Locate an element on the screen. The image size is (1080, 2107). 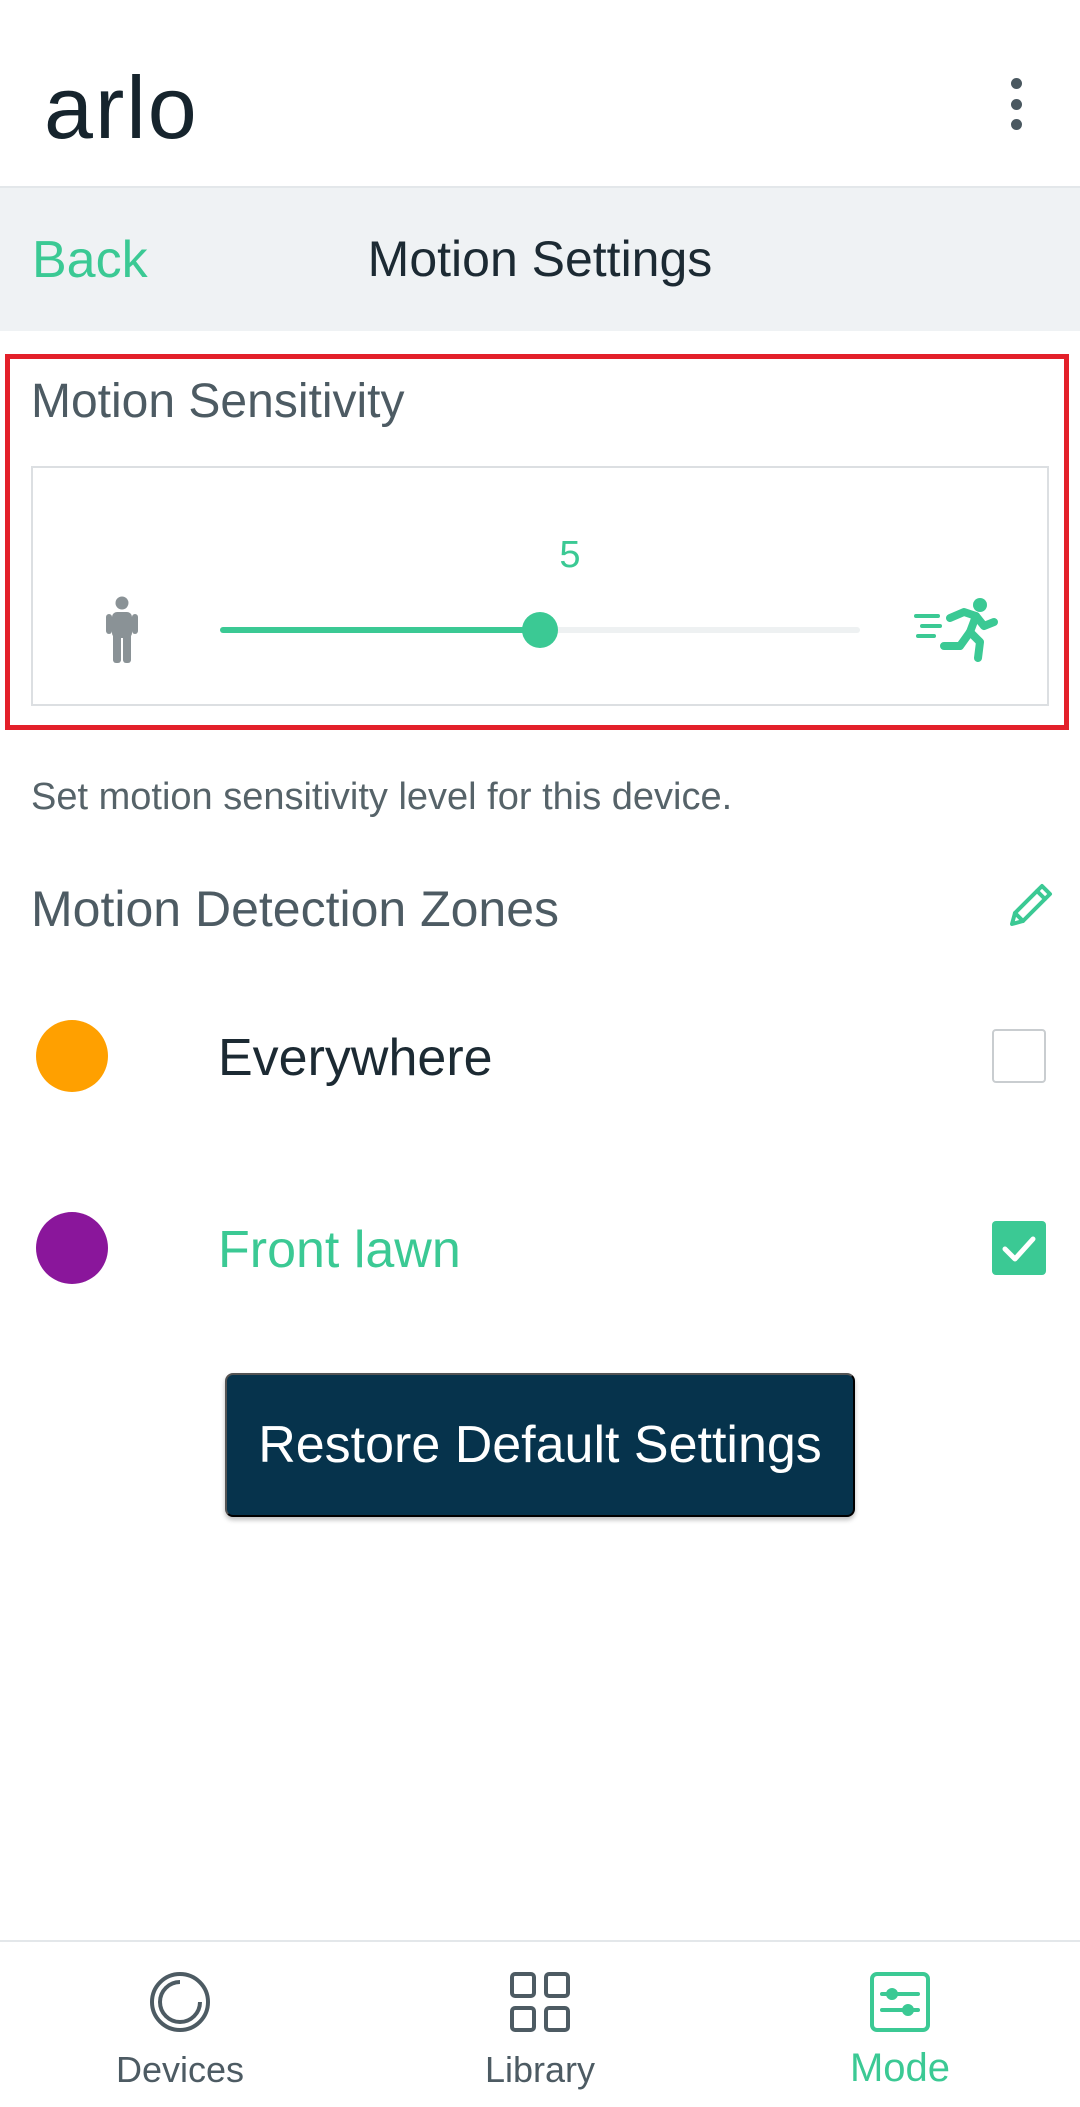
arlo-logo: arlo is located at coordinates (121, 103).